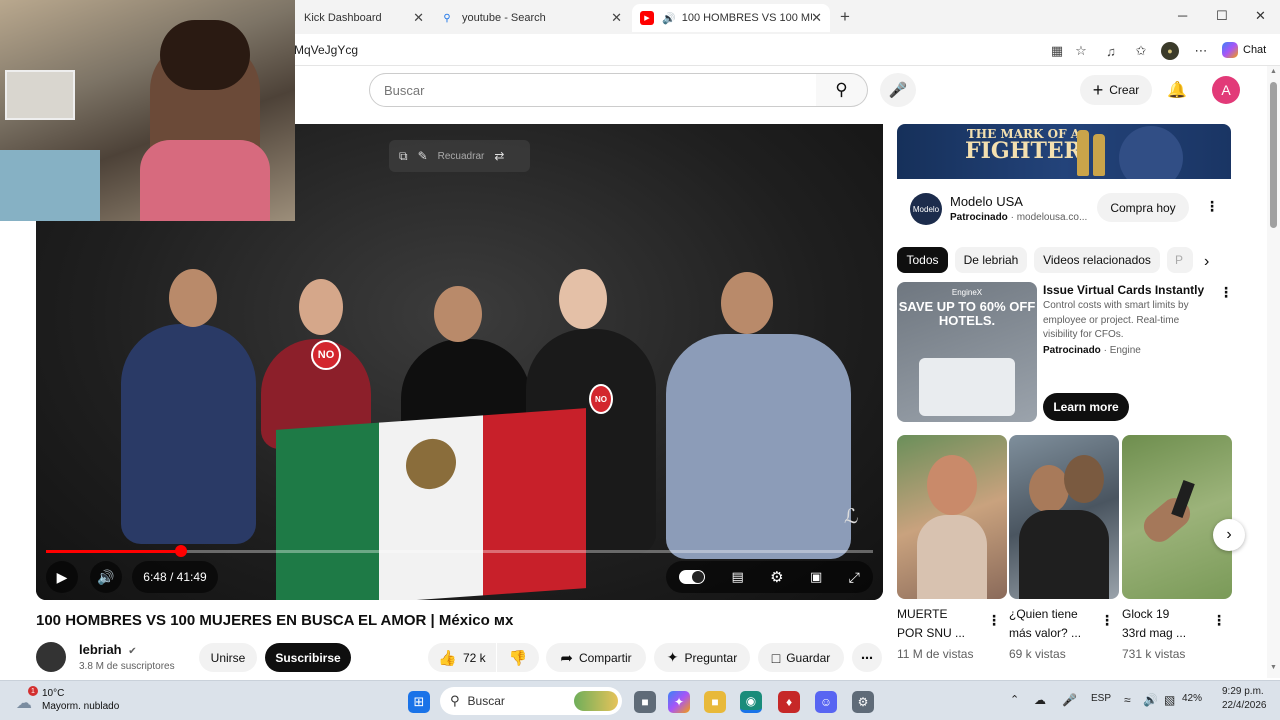 The image size is (1280, 720). Describe the element at coordinates (746, 18) in the screenshot. I see `tab-title: 100 HOMBRES VS 100 MUJER` at that location.